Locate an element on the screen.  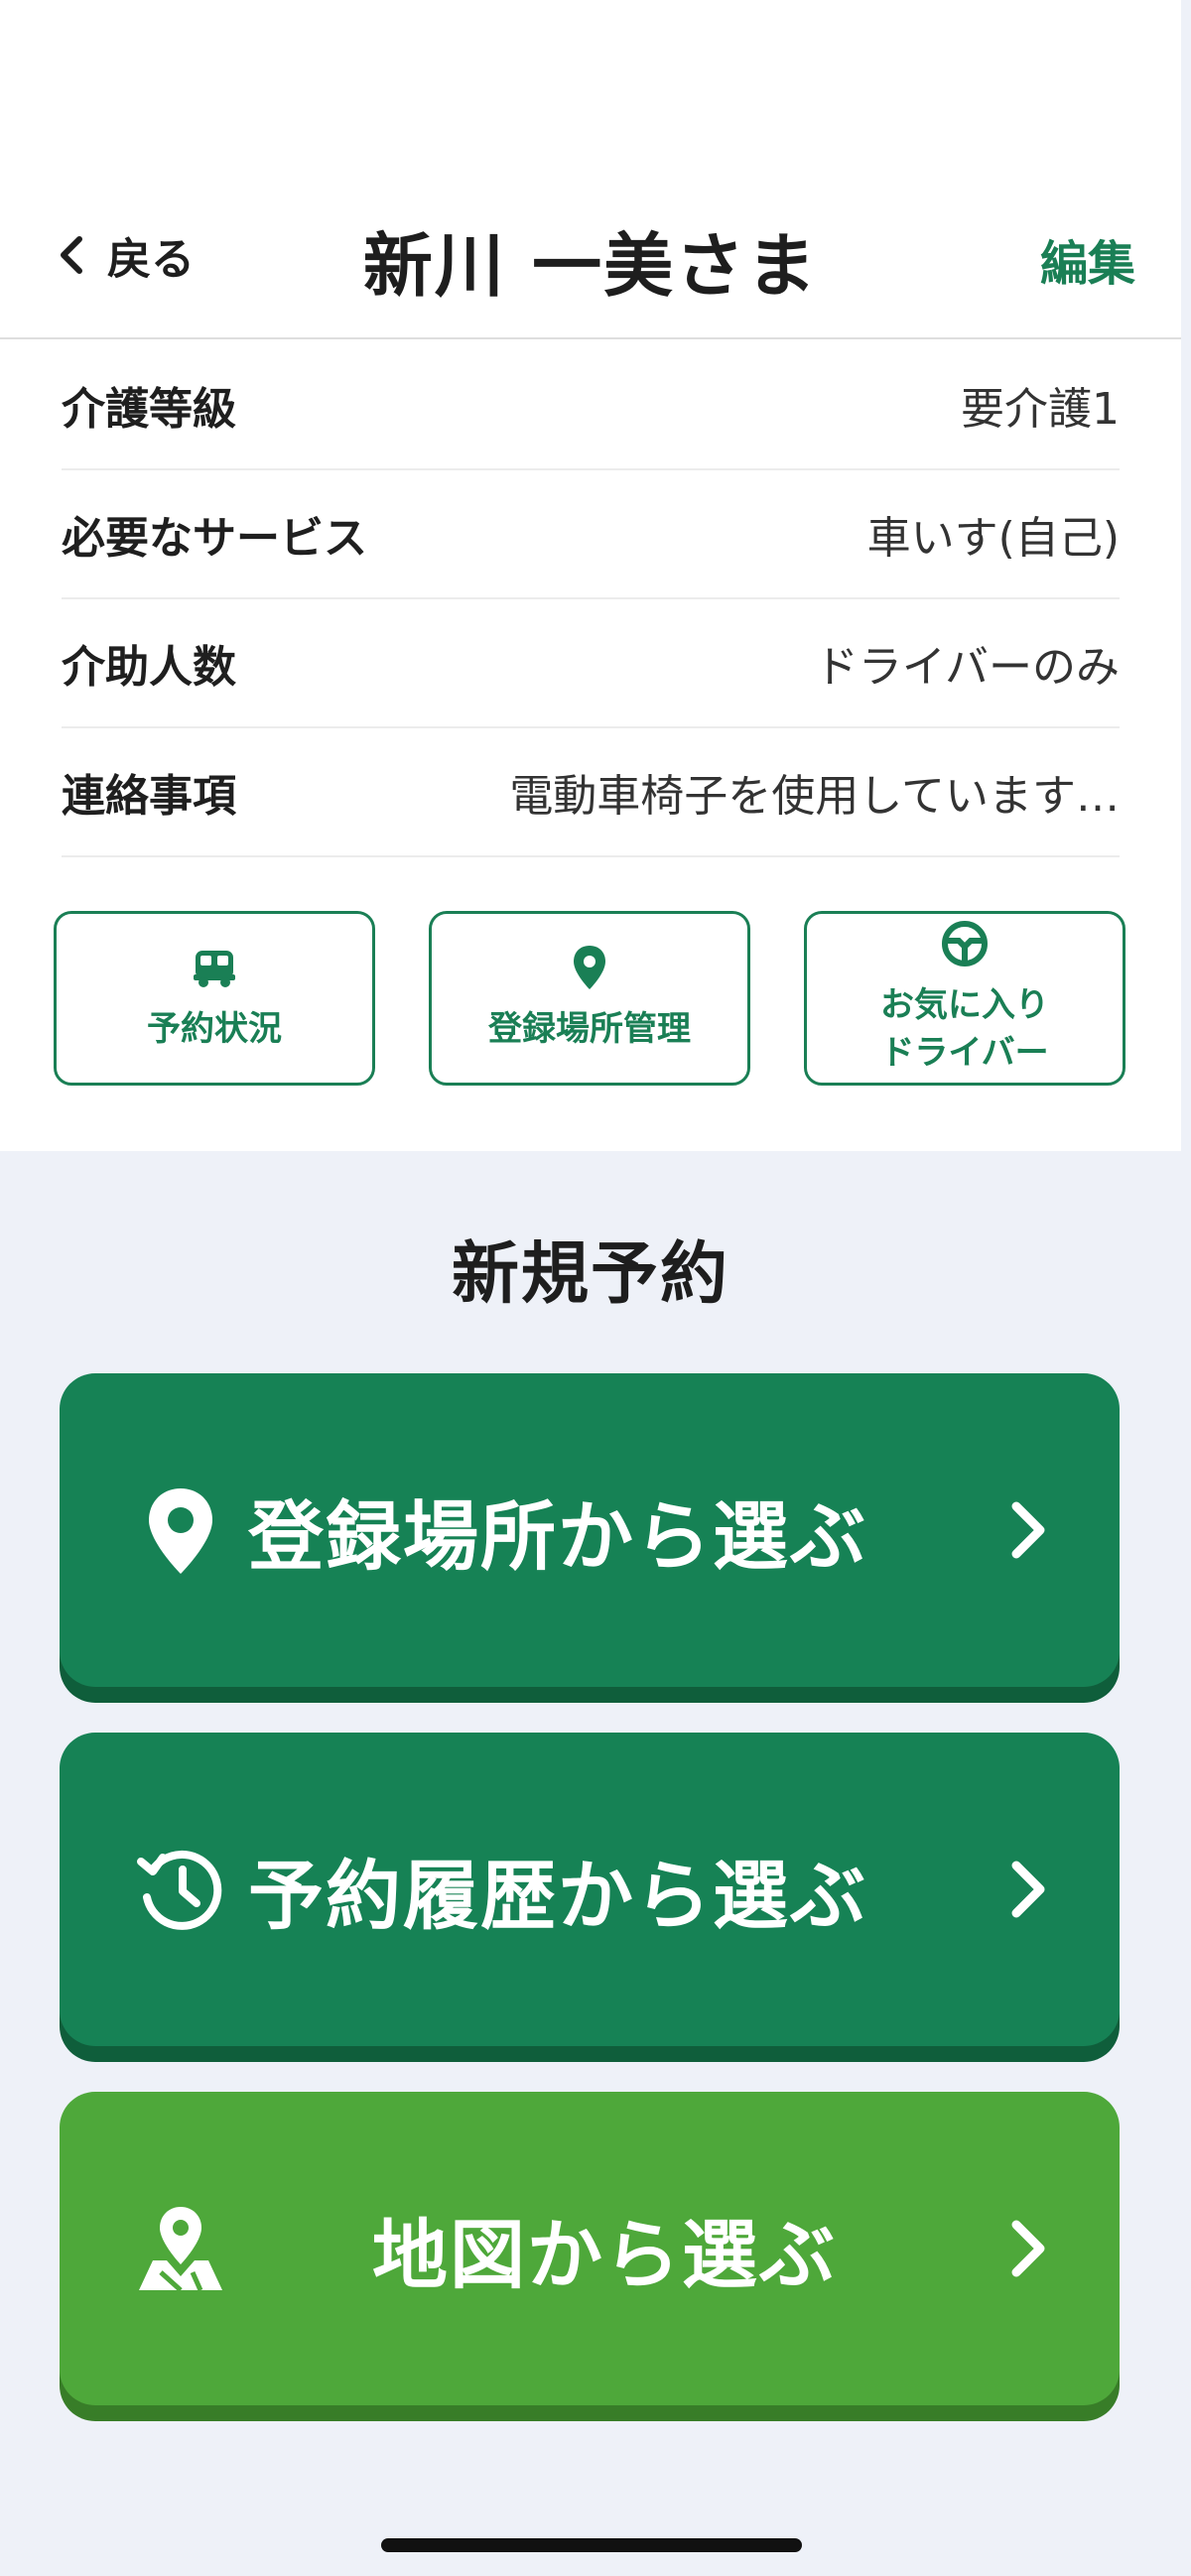
quick-actions: 予約状況 登録場所管理 お気に入り ドライバー is located at coordinates (589, 999).